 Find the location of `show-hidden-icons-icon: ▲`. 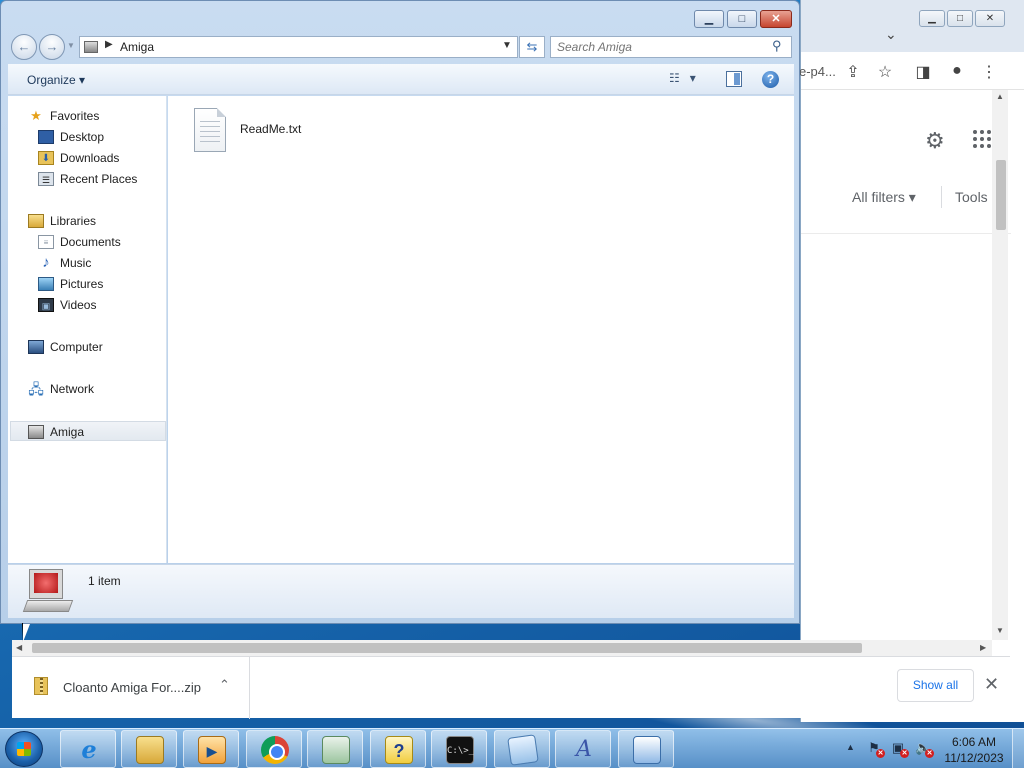

show-hidden-icons-icon: ▲ is located at coordinates (850, 747).